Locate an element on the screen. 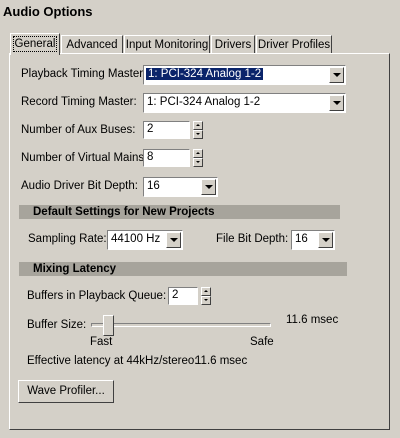 The height and width of the screenshot is (438, 400). tab-drivers: Drivers is located at coordinates (233, 44).